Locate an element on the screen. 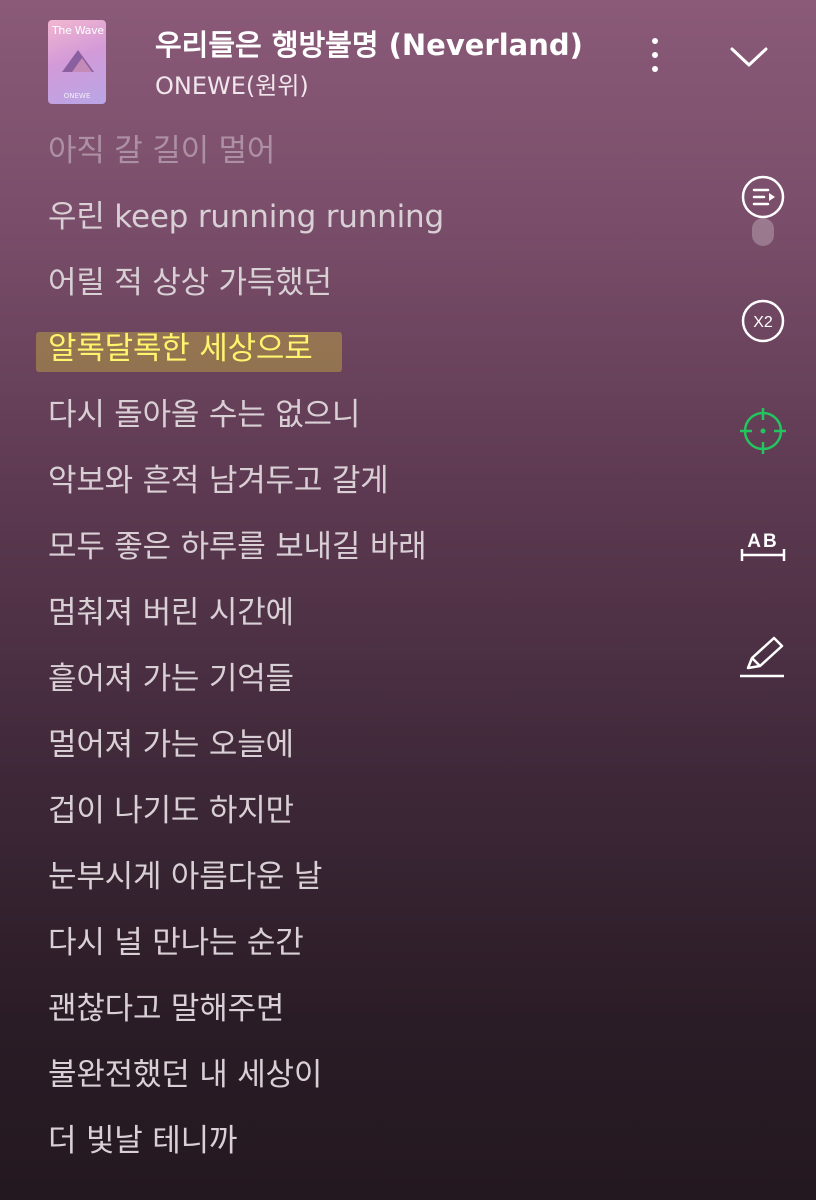 This screenshot has width=816, height=1200. lyric-line: 멀어져 가는 오늘에 is located at coordinates (171, 745).